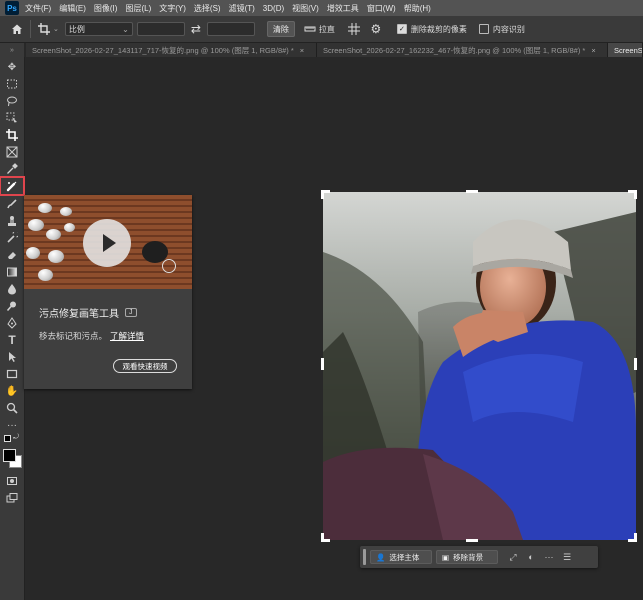 This screenshot has width=643, height=600. What do you see at coordinates (322, 194) in the screenshot?
I see `crop-handle-corner-tl` at bounding box center [322, 194].